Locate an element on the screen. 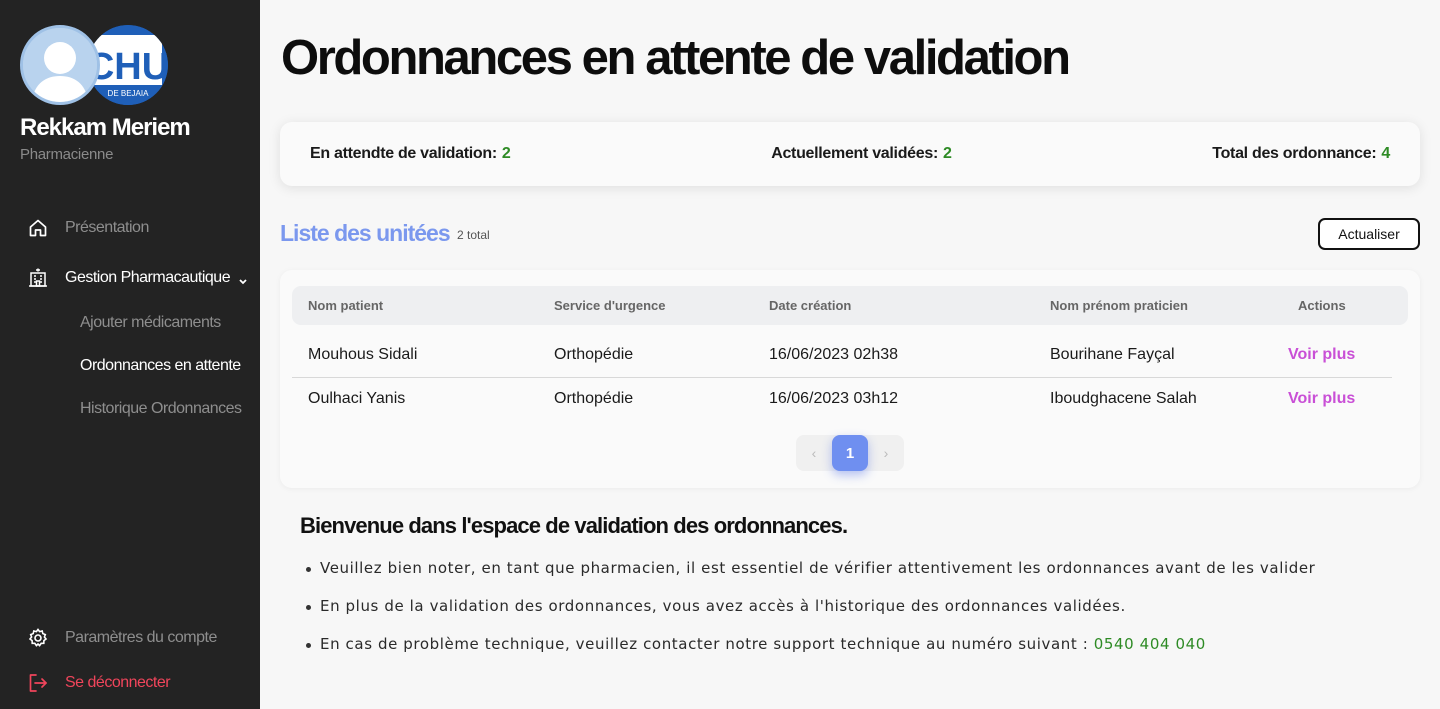 The height and width of the screenshot is (709, 1440). stat-validated-label: Actuellement validées: is located at coordinates (854, 153).